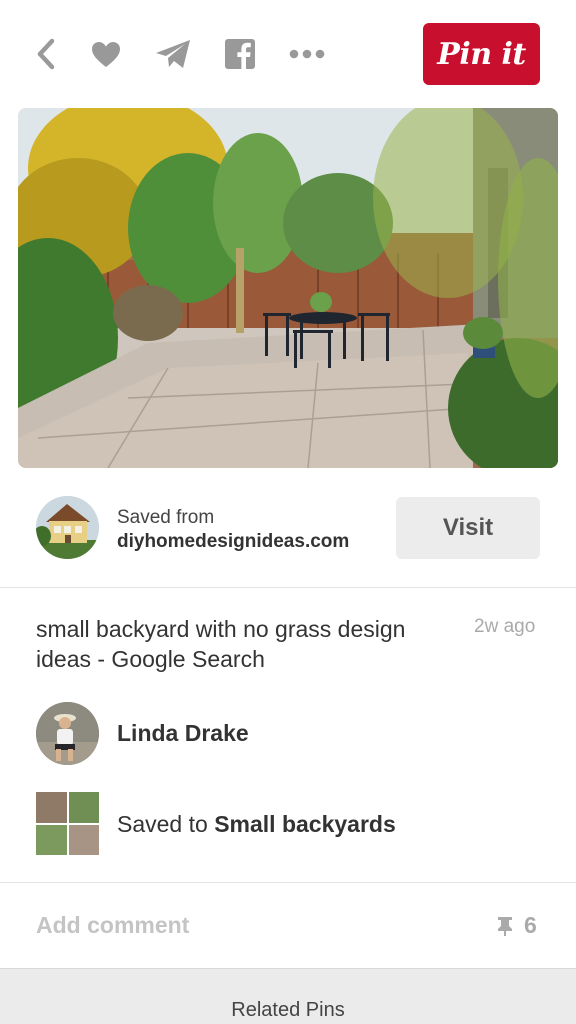 The image size is (576, 1024). I want to click on source-section: Saved from diyhomedesignideas.com Visit, so click(288, 528).